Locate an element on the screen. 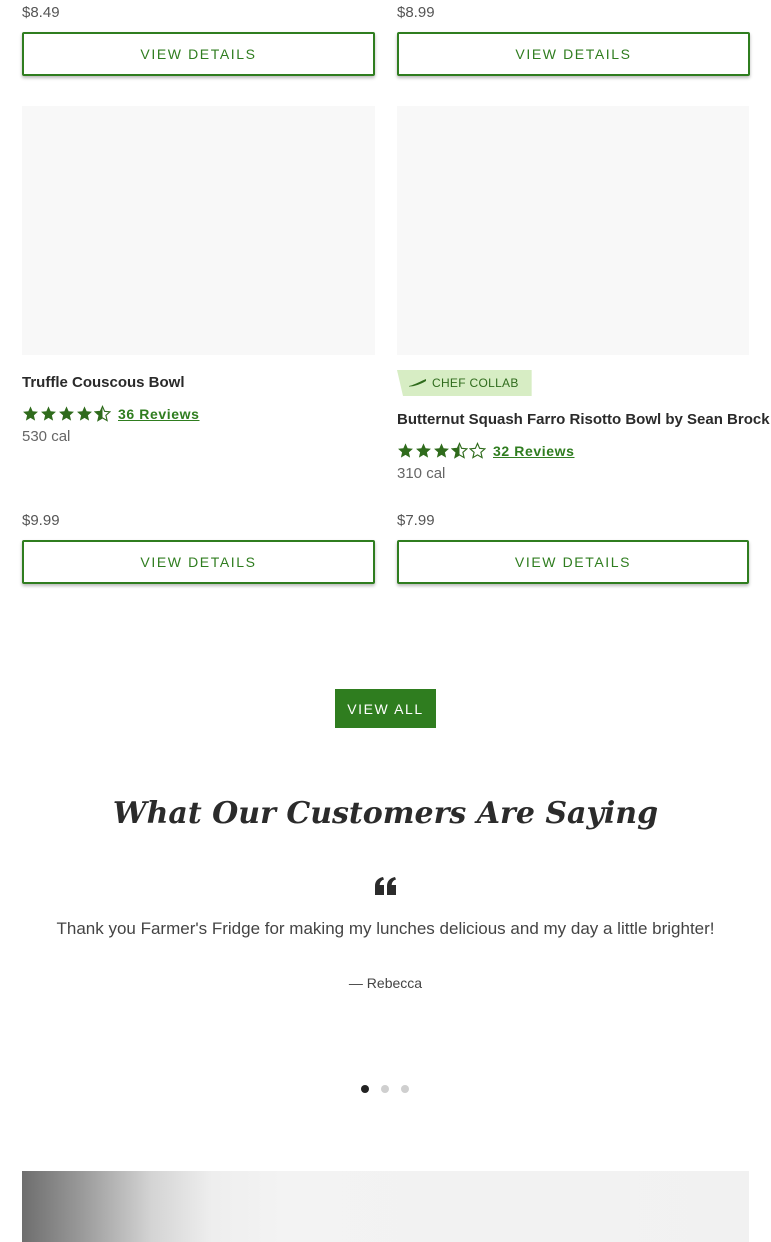 This screenshot has width=771, height=1242. section-heading: What Our Customers Are Saying is located at coordinates (385, 813).